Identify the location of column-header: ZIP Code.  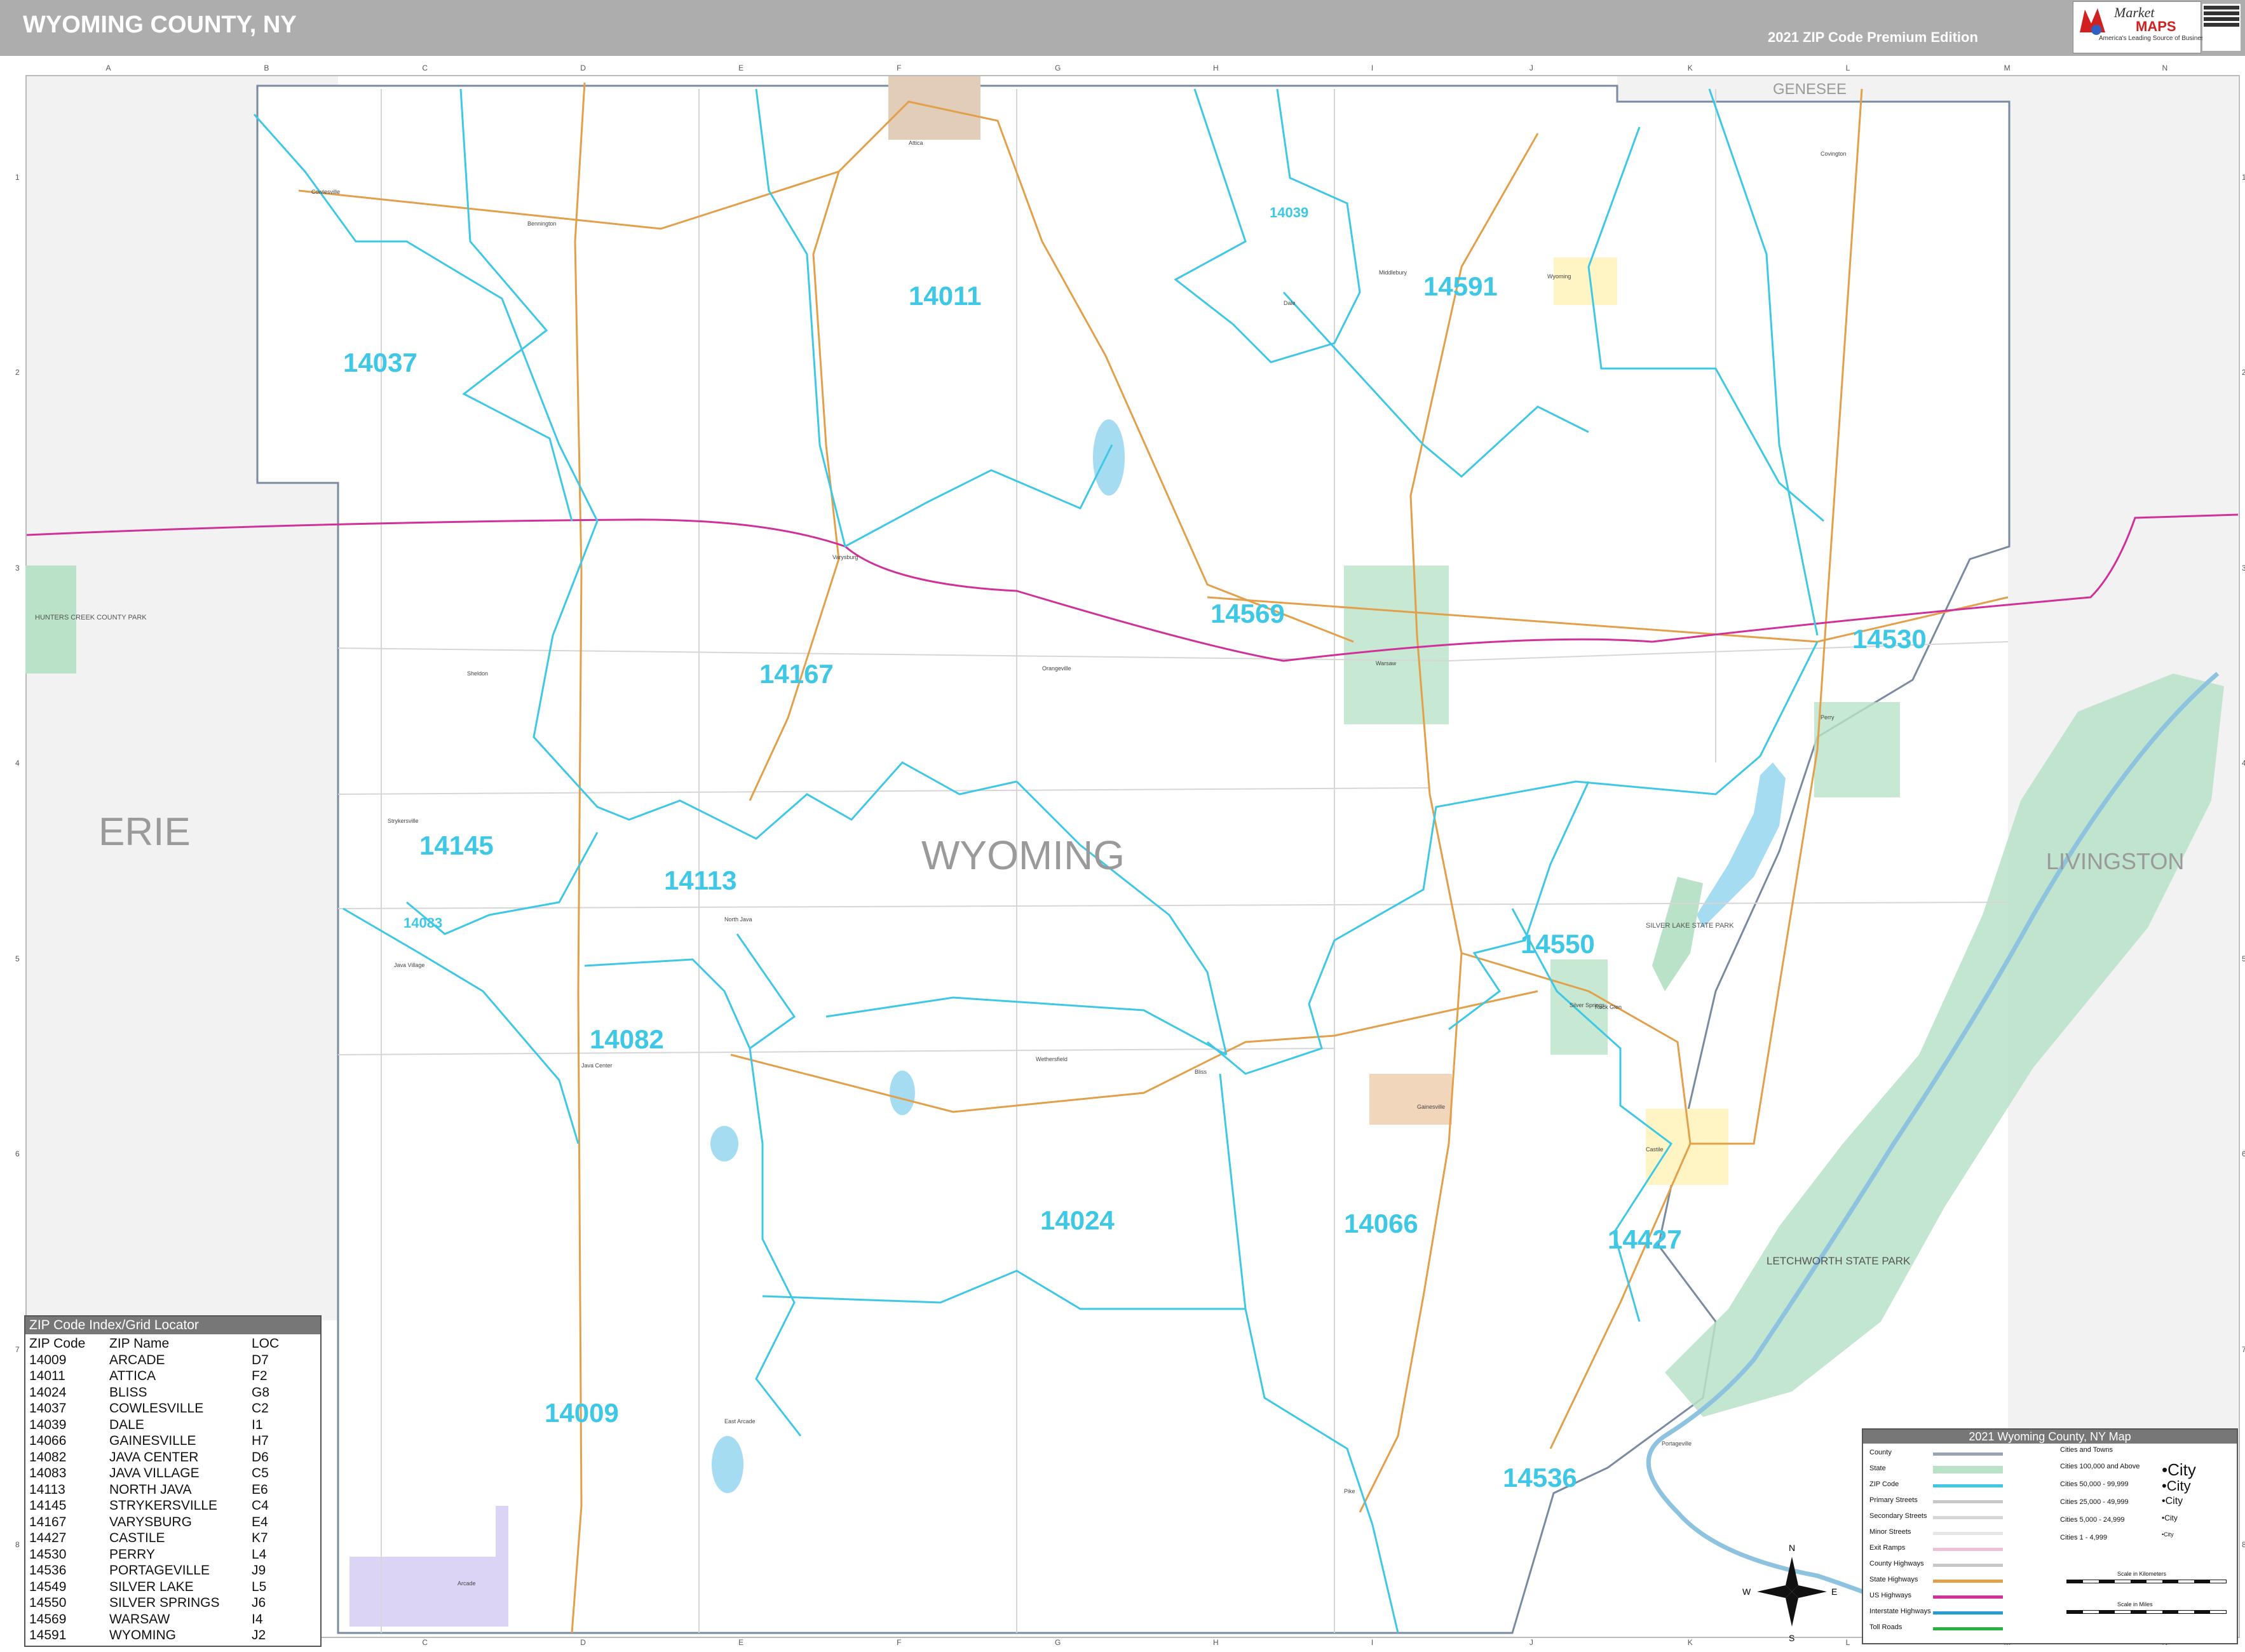
(57, 1343).